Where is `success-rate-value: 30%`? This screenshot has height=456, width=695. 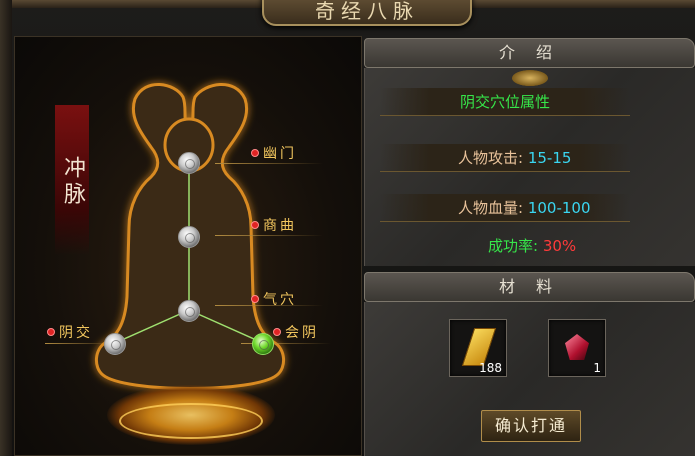
success-rate-value: 30% is located at coordinates (559, 246).